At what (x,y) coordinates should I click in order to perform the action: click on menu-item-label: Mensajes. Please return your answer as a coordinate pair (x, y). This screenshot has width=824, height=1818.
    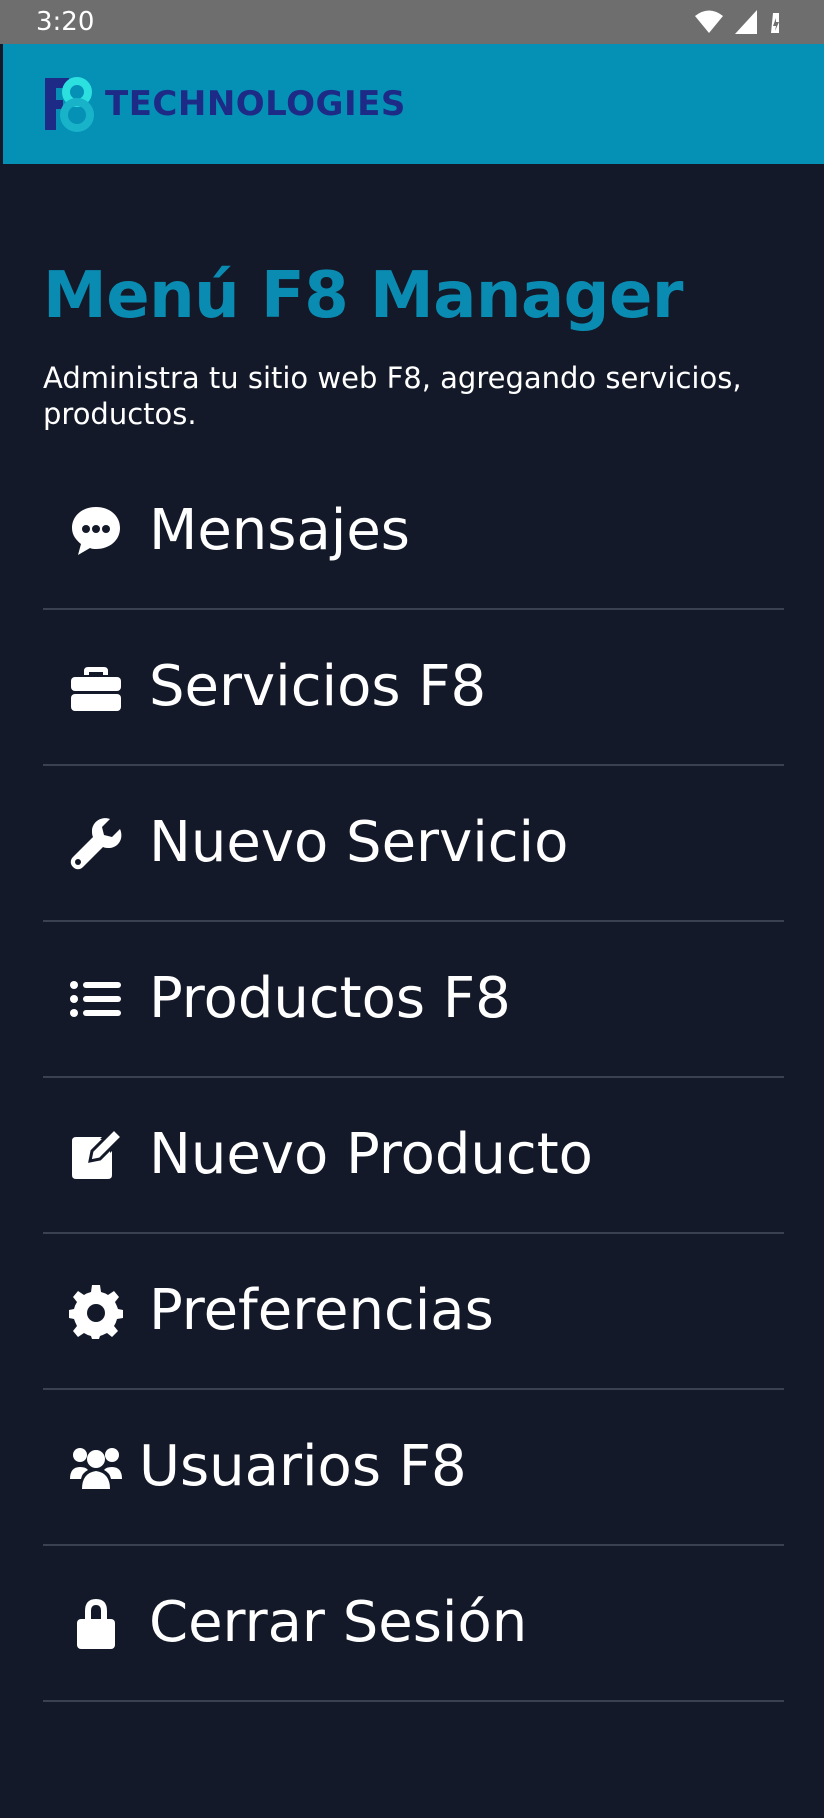
    Looking at the image, I should click on (279, 530).